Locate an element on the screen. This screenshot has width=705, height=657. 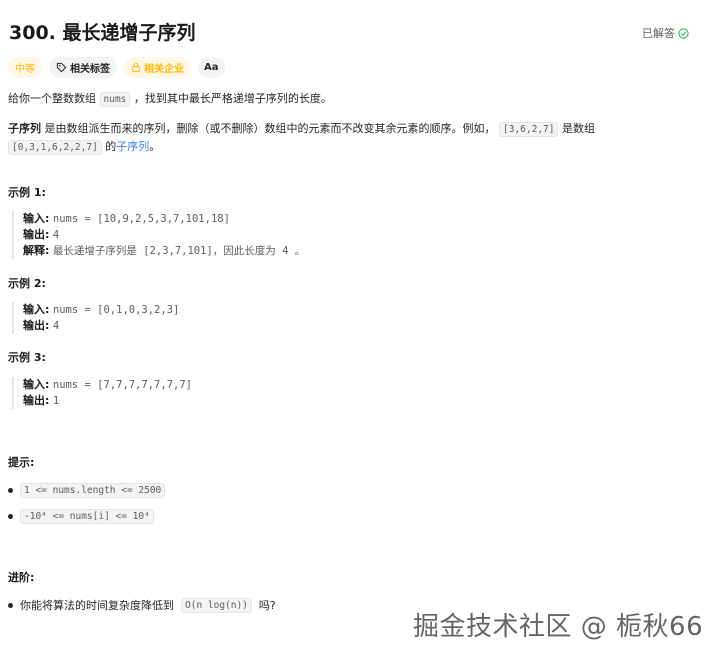
example-1-explanation: 解释: 最长递增子序列是 [2,3,7,101]，因此长度为 4 。 is located at coordinates (164, 251).